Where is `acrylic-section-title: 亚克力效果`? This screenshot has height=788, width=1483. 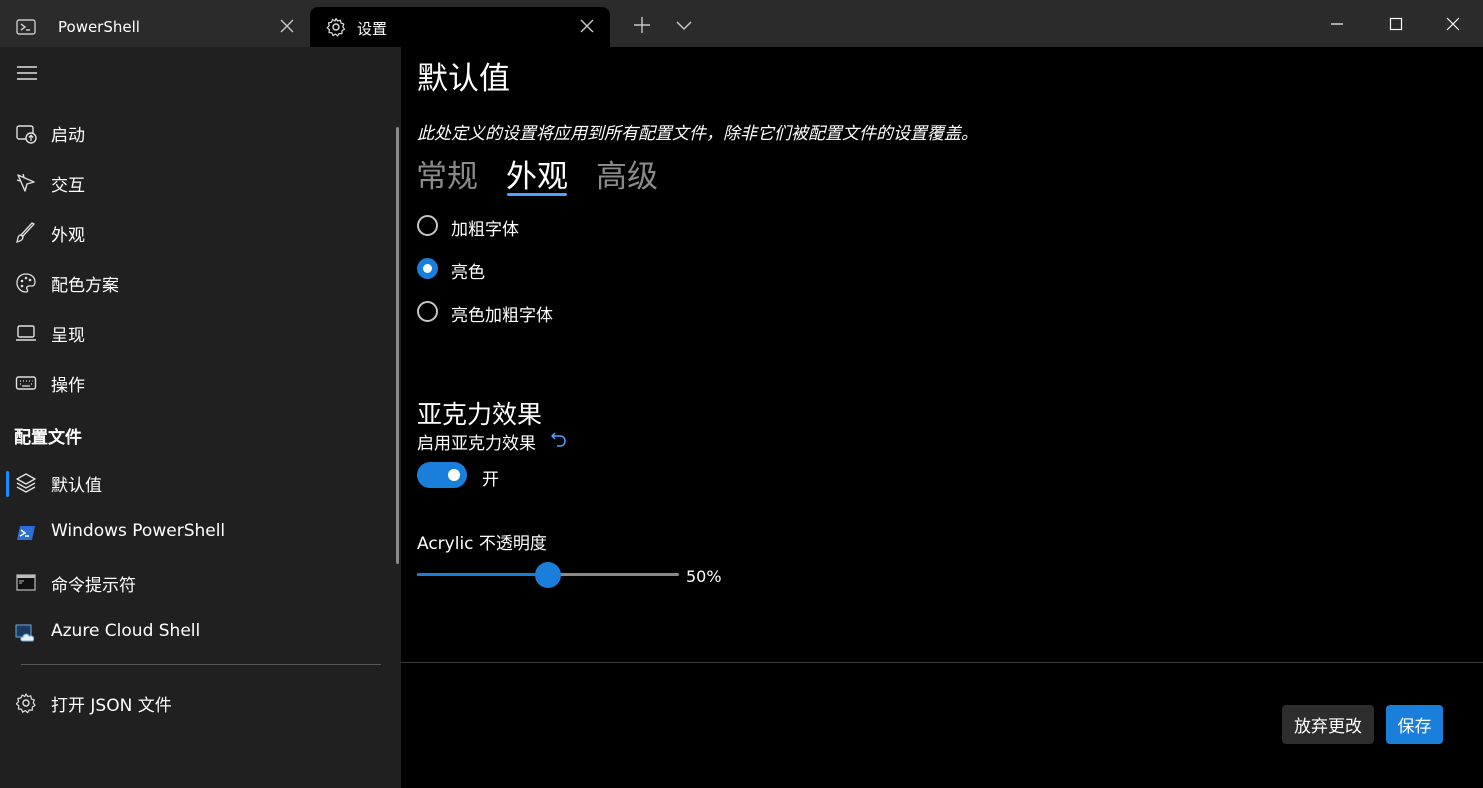
acrylic-section-title: 亚克力效果 is located at coordinates (480, 414).